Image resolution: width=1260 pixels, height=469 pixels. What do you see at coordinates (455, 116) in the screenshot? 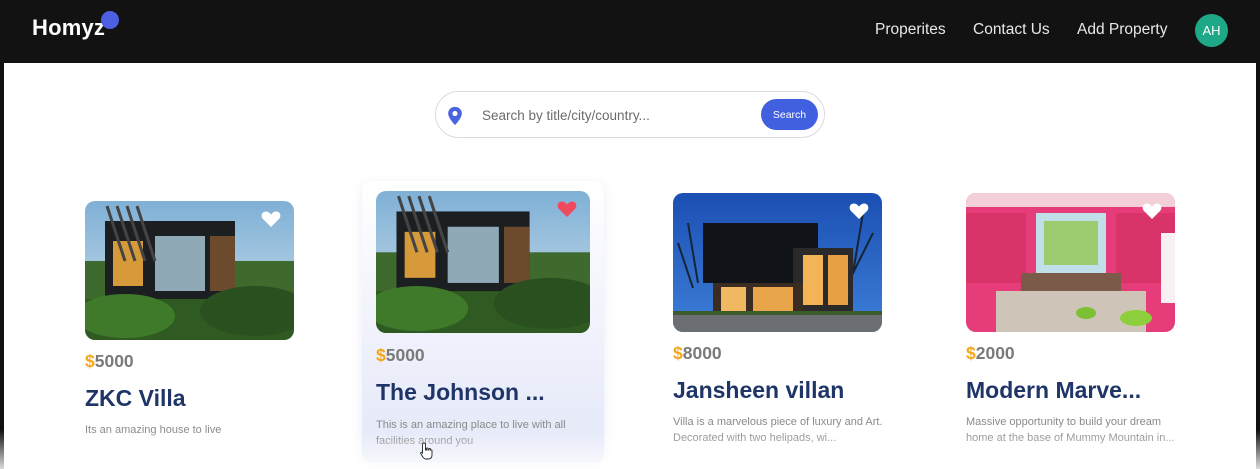
I see `location-pin-icon` at bounding box center [455, 116].